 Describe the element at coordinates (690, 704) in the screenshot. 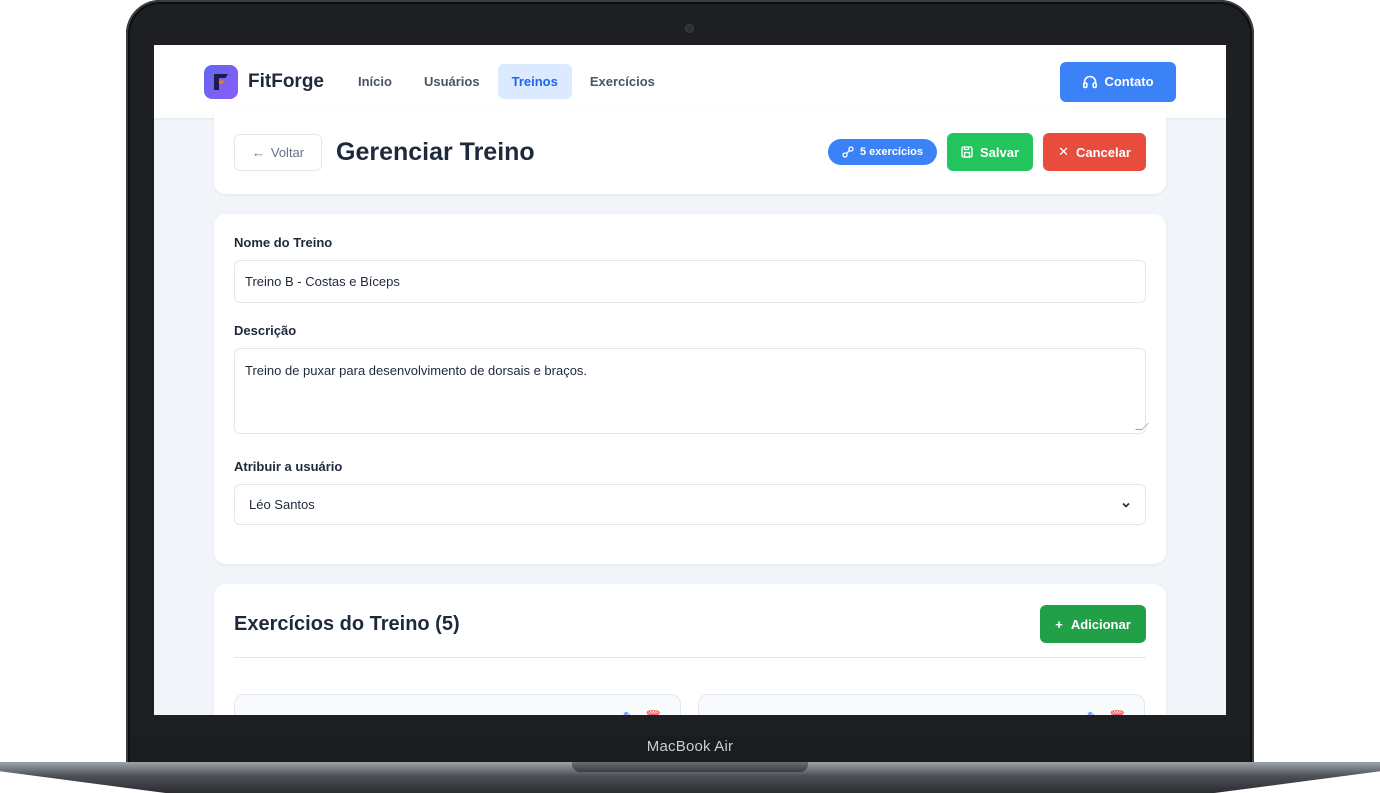

I see `exercise-grid: ✎ 🗑 ✎ 🗑` at that location.